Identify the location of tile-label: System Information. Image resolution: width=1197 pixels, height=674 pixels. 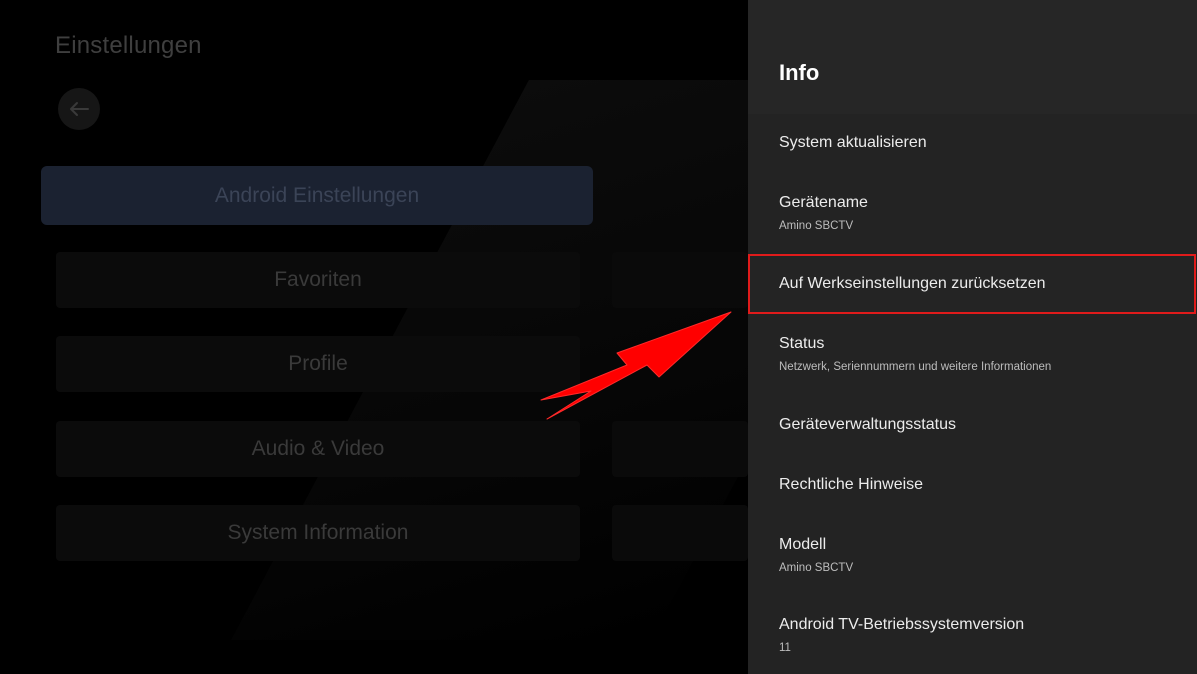
(318, 532).